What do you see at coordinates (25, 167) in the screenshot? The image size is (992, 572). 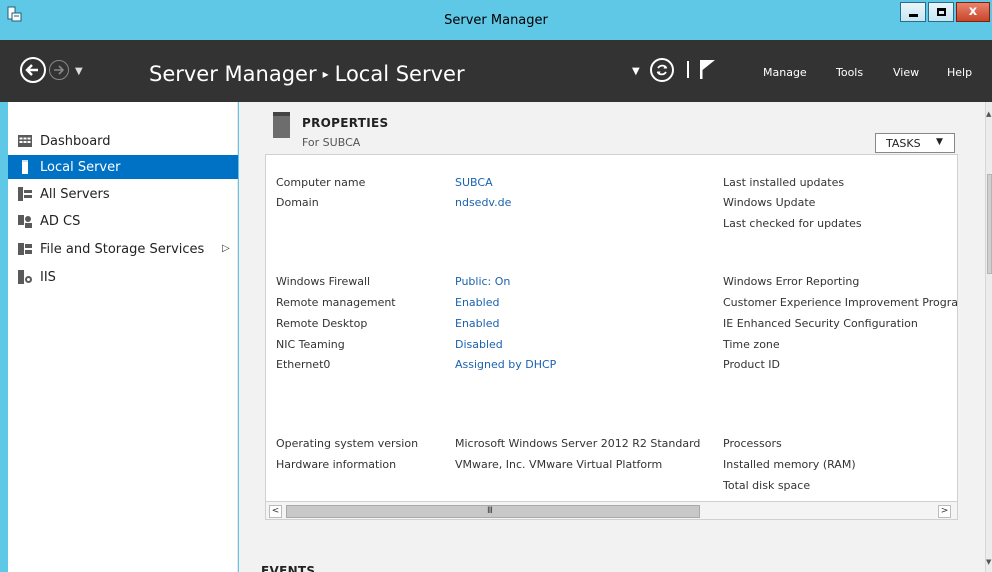 I see `local-server-icon` at bounding box center [25, 167].